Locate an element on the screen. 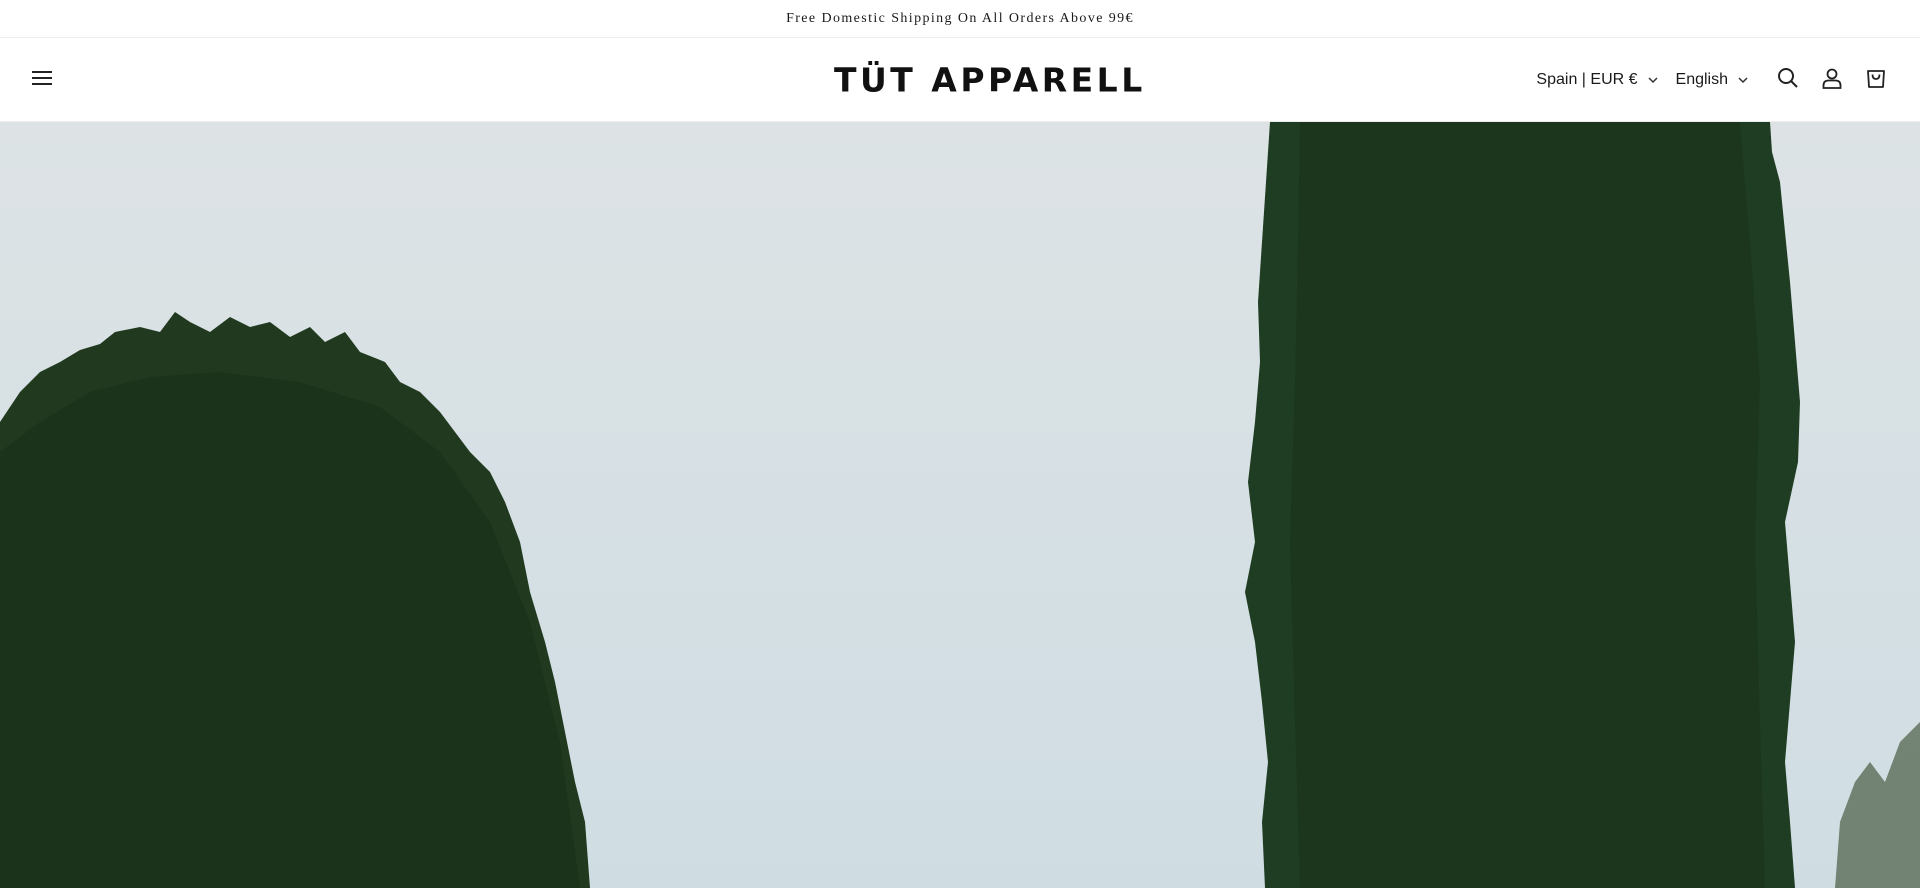 This screenshot has height=888, width=1920. cart-icon is located at coordinates (1876, 80).